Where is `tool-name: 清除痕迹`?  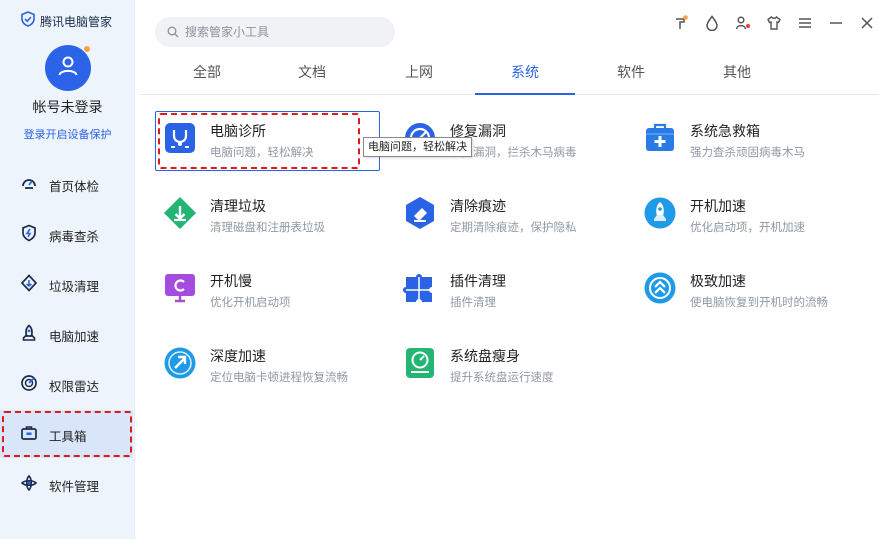 tool-name: 清除痕迹 is located at coordinates (478, 207).